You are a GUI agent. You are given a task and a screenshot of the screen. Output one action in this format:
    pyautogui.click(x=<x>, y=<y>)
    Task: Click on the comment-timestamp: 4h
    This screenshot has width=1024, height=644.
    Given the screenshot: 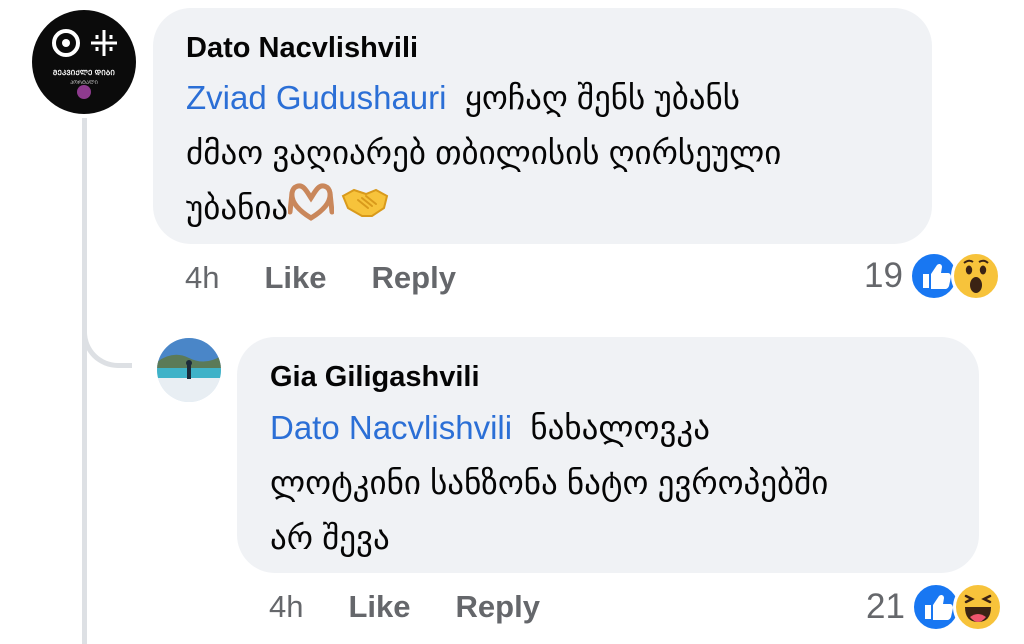 What is the action you would take?
    pyautogui.click(x=202, y=278)
    